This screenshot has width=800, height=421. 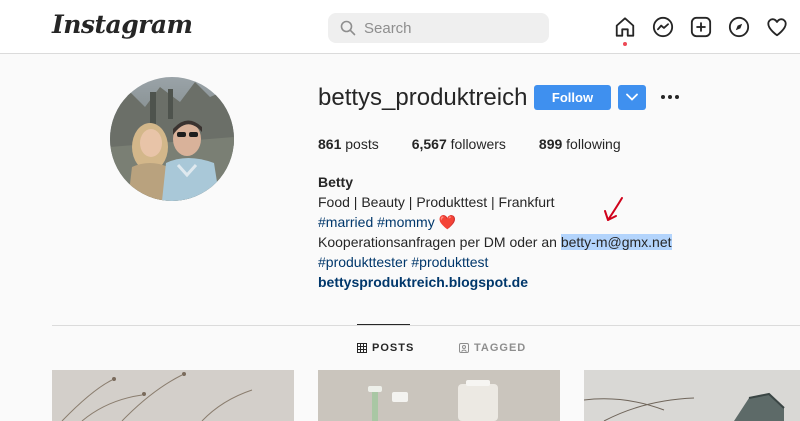 What do you see at coordinates (572, 97) in the screenshot?
I see `follow-button: Follow` at bounding box center [572, 97].